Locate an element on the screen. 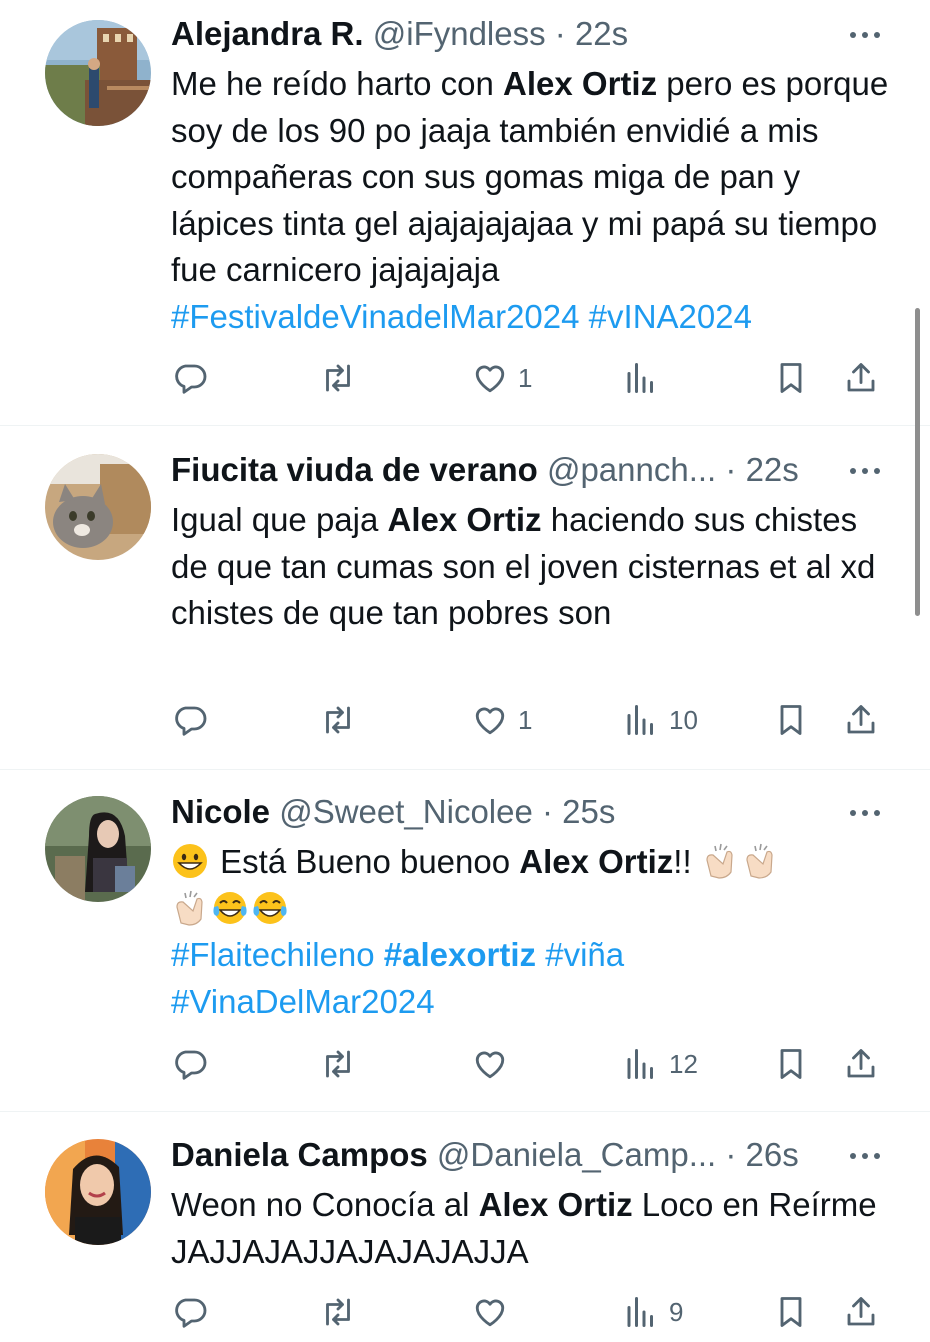  hashtag: #Flaitechileno is located at coordinates (273, 954).